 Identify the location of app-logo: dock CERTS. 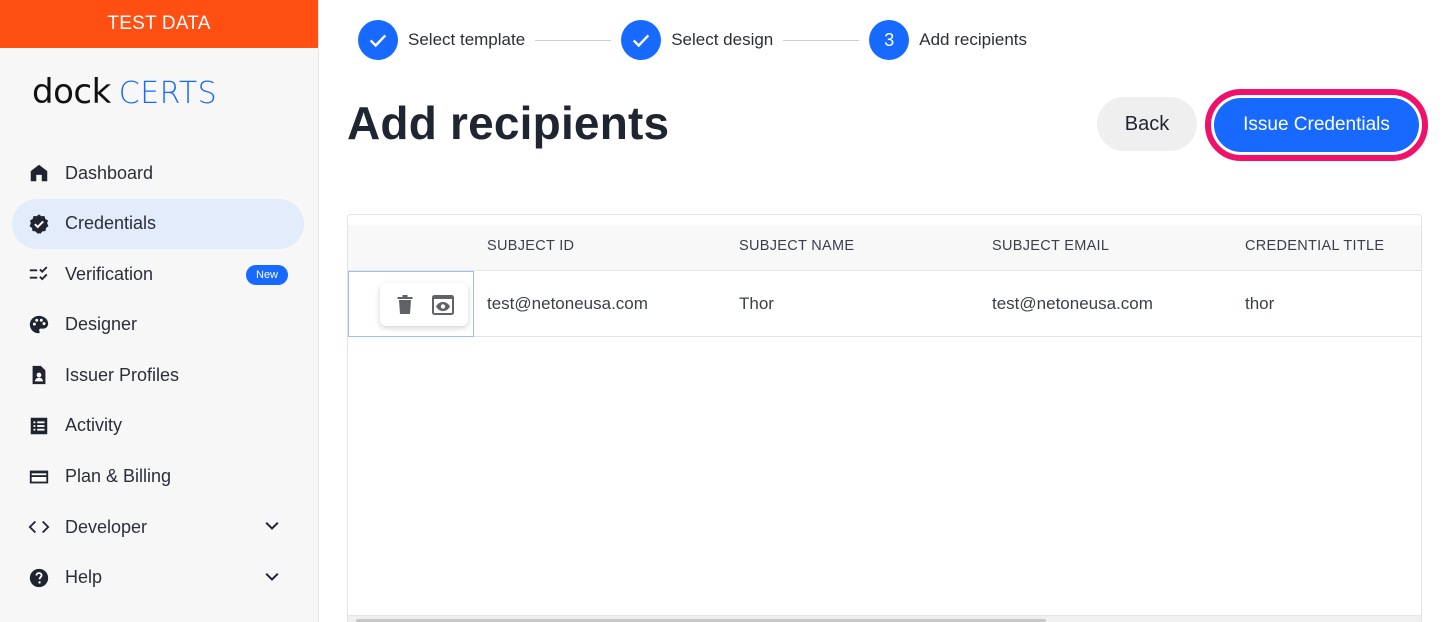
(124, 92).